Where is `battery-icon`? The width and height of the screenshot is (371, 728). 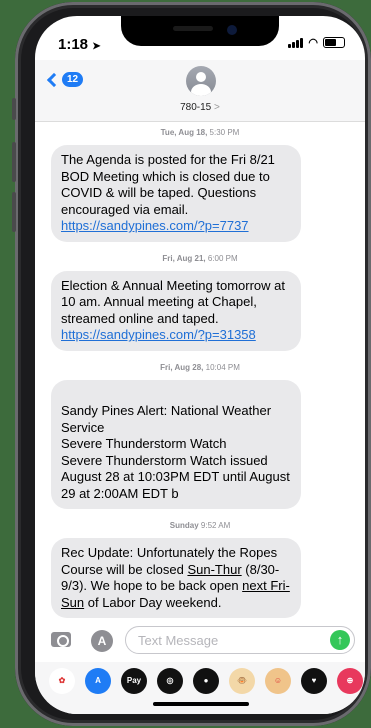 battery-icon is located at coordinates (334, 42).